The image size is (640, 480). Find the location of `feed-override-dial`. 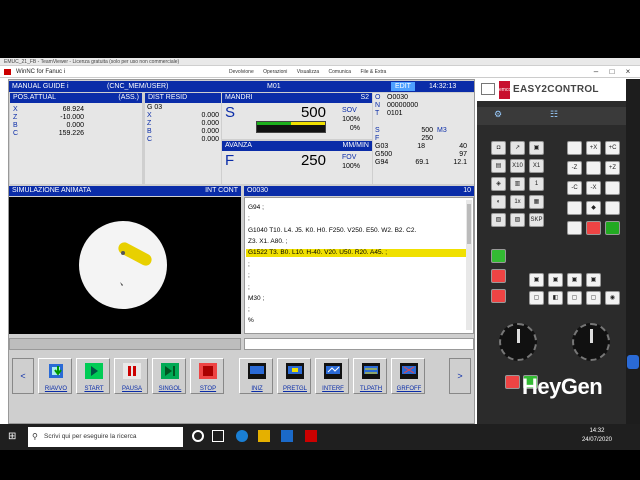

feed-override-dial is located at coordinates (518, 342).